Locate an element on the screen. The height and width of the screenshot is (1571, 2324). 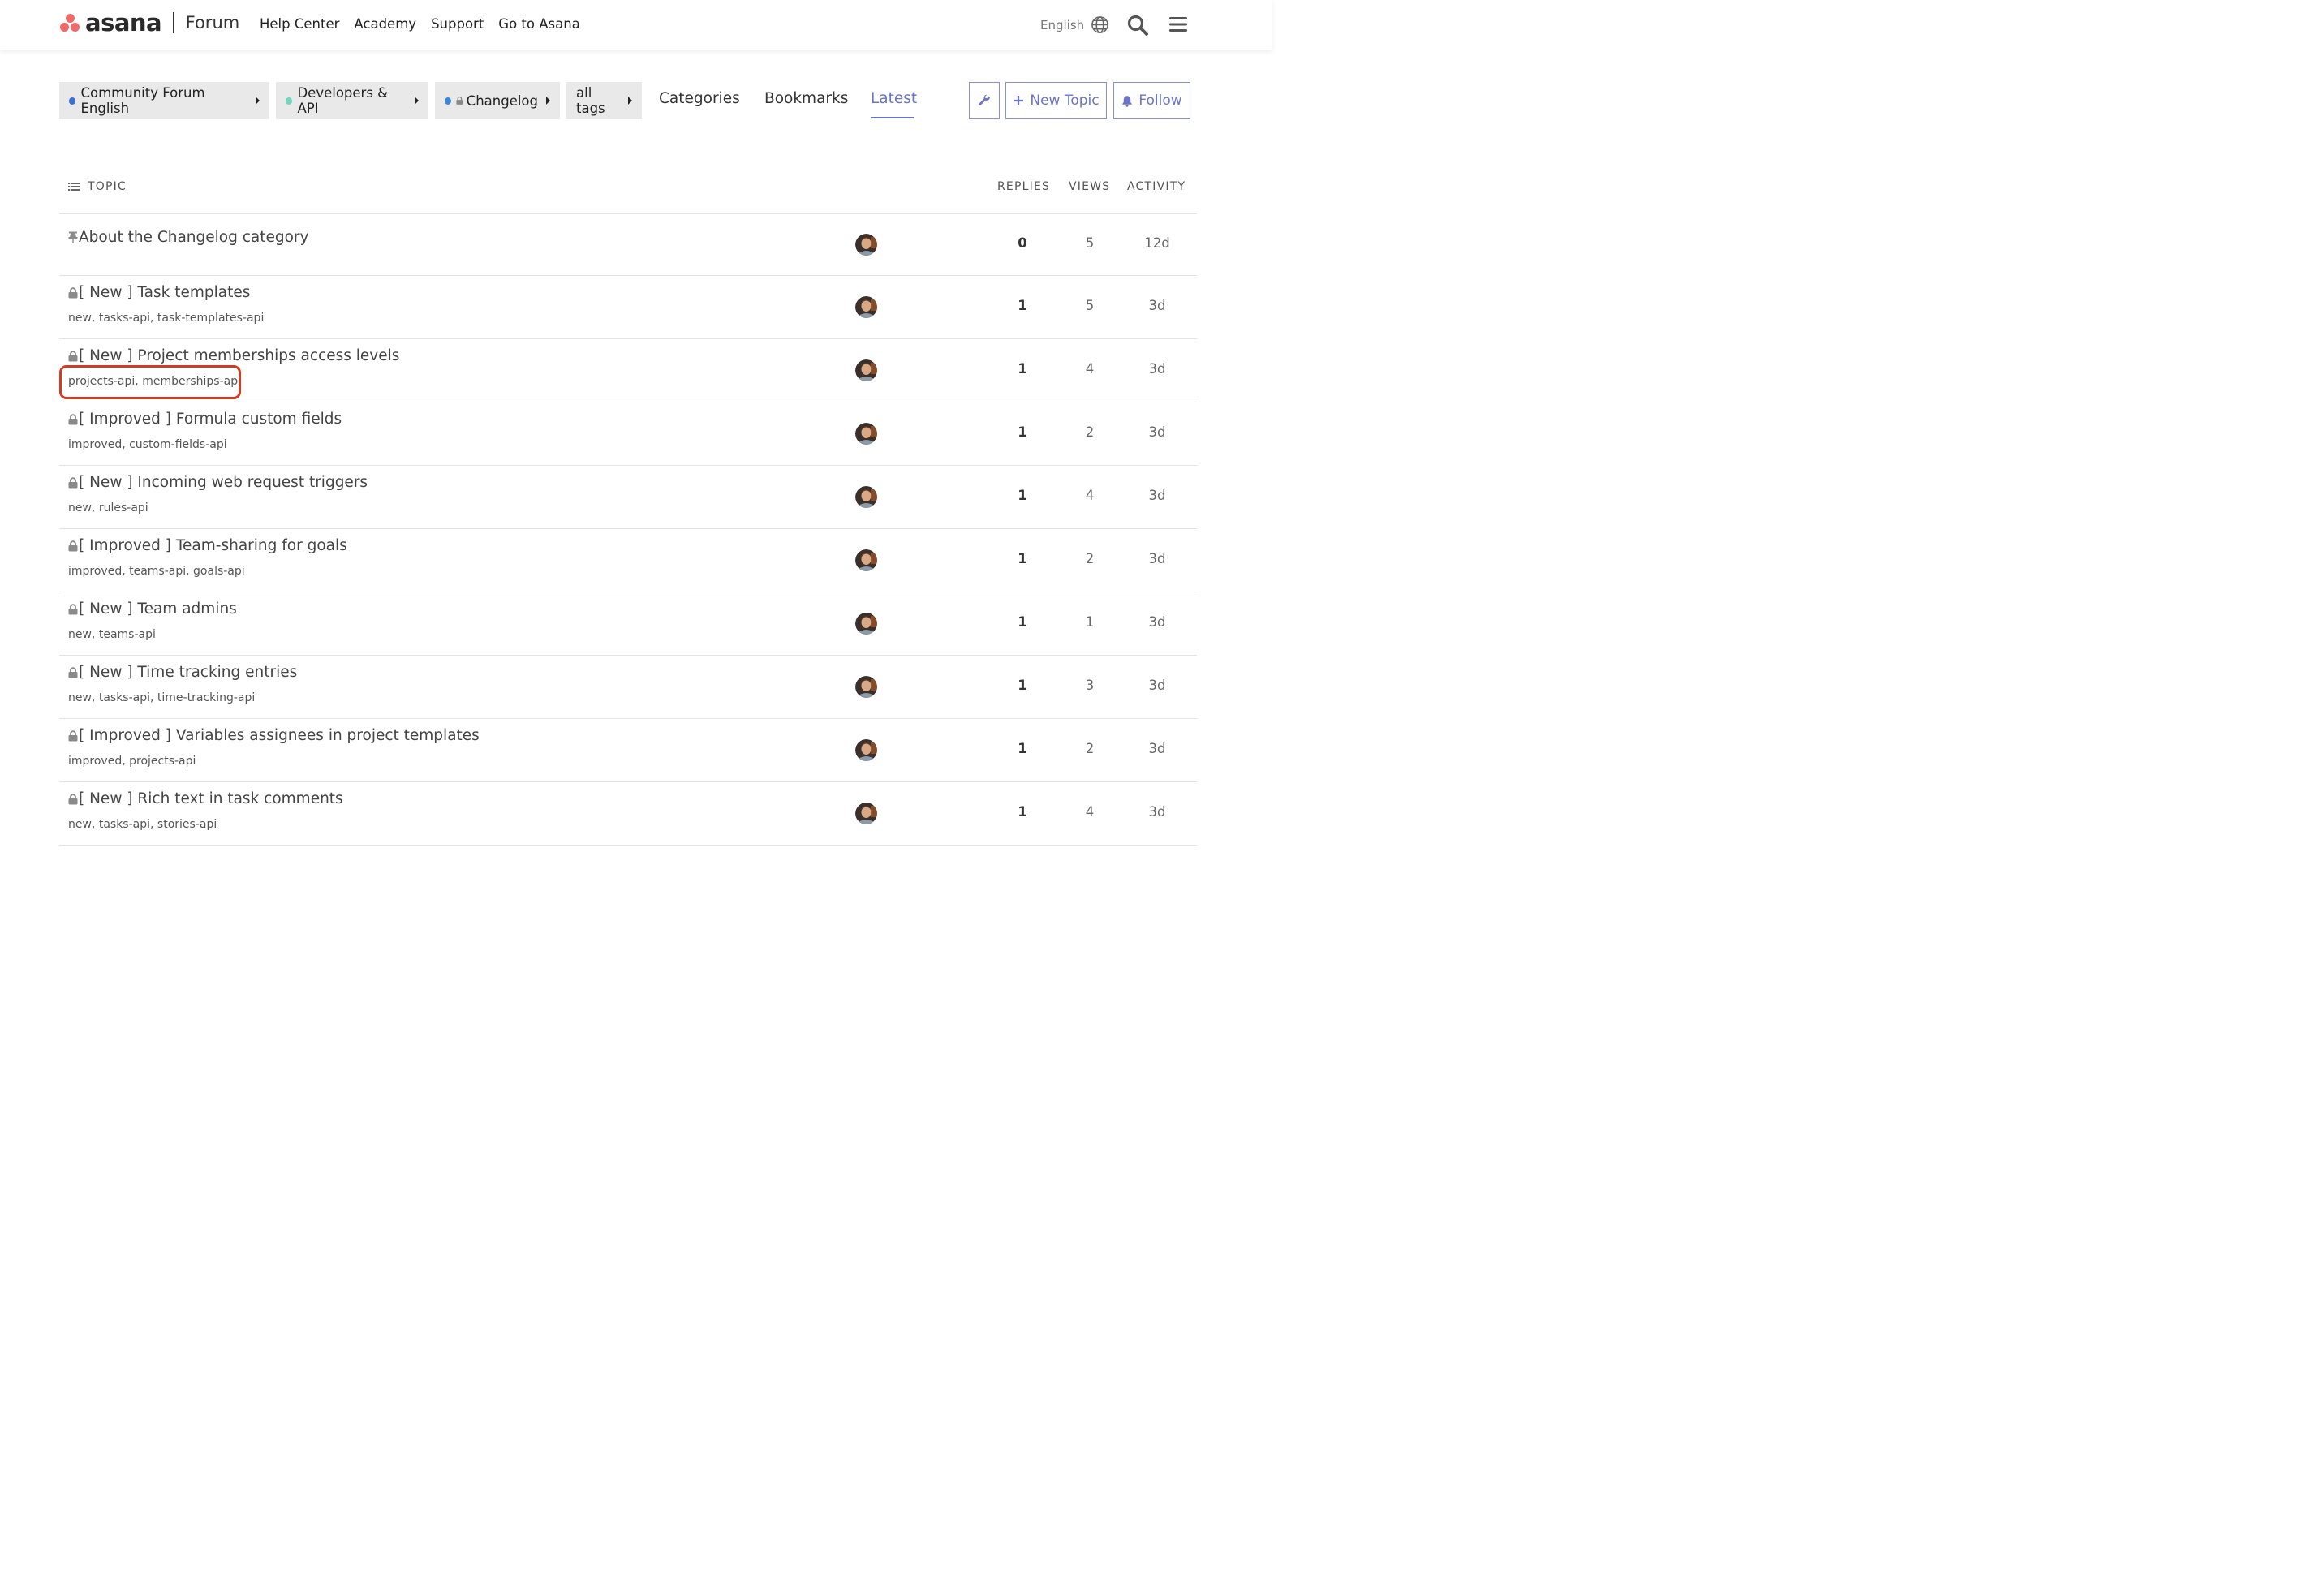
new-topic-label: New Topic is located at coordinates (1065, 101).